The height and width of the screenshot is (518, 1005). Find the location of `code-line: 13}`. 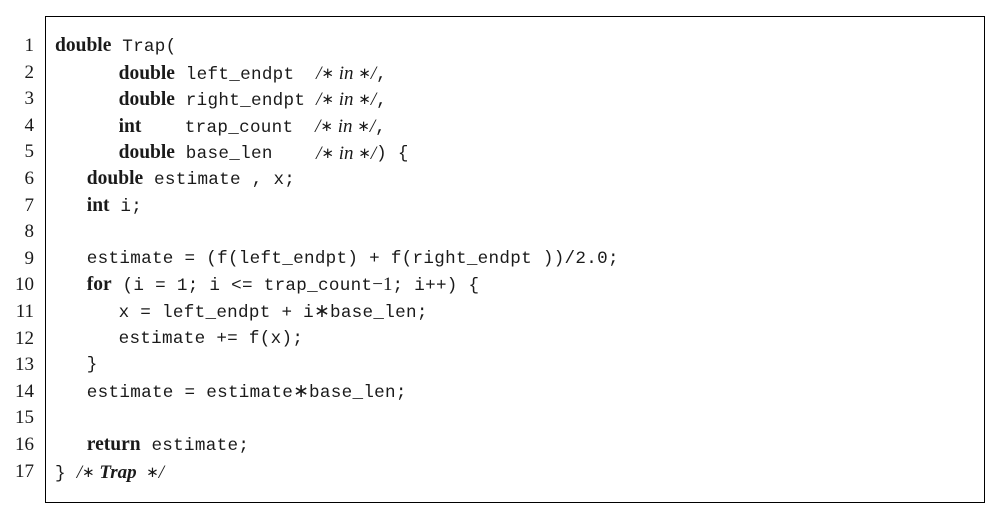

code-line: 13} is located at coordinates (502, 365).